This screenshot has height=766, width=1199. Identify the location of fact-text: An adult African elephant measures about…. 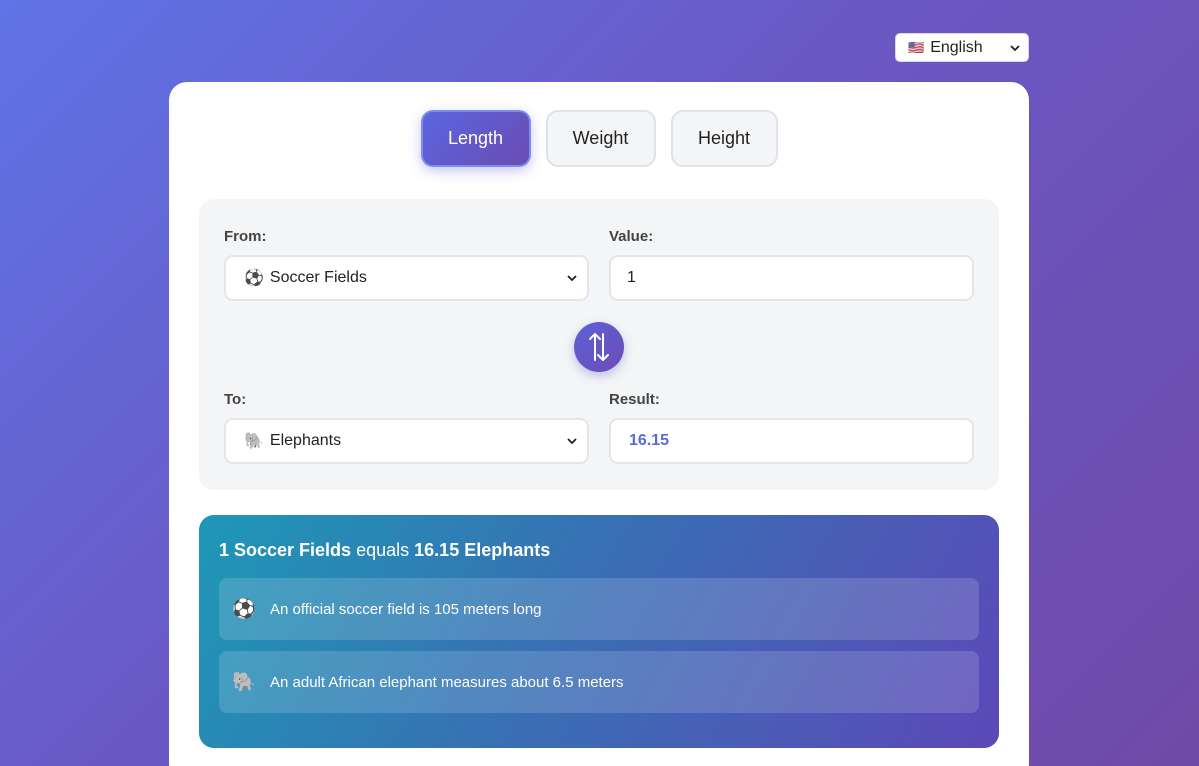
(447, 682).